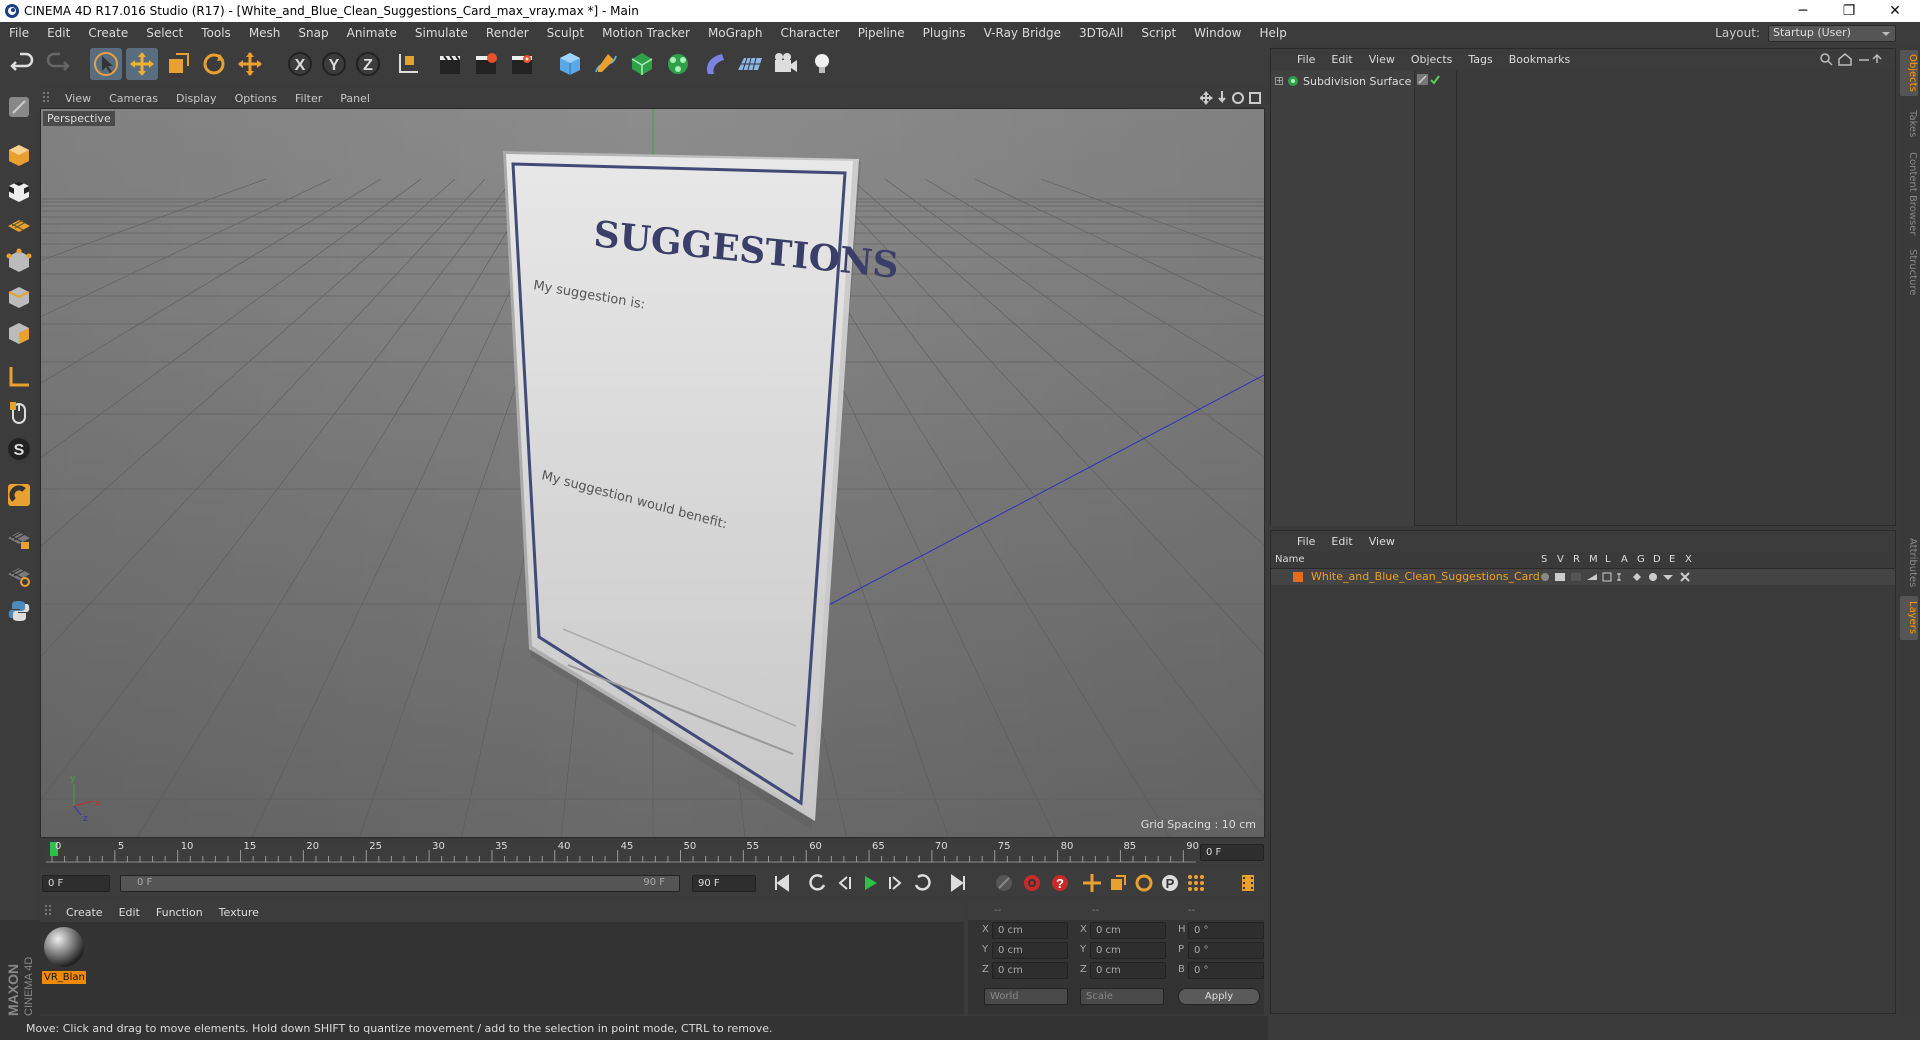  What do you see at coordinates (178, 64) in the screenshot?
I see `scale-tool-button` at bounding box center [178, 64].